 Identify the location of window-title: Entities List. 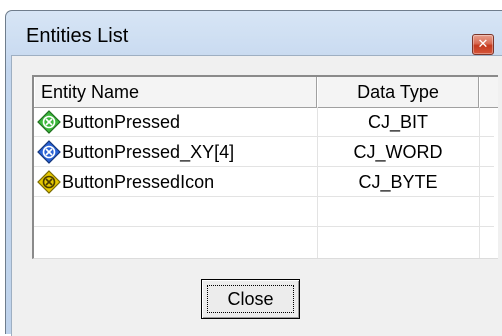
(77, 36).